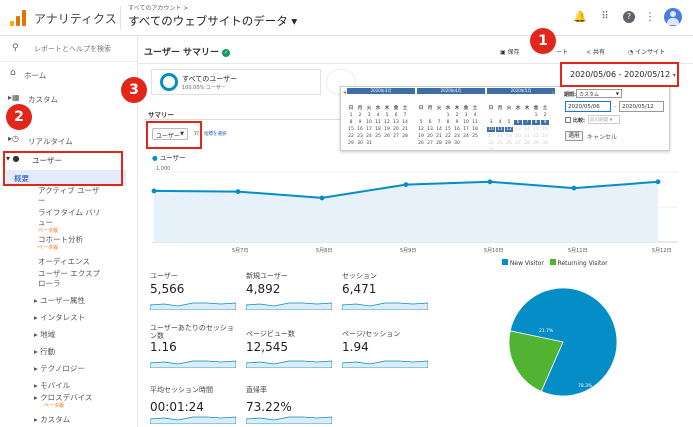 Image resolution: width=693 pixels, height=427 pixels. Describe the element at coordinates (290, 292) in the screenshot. I see `metric-card: 新規ユーザー 4,892` at that location.